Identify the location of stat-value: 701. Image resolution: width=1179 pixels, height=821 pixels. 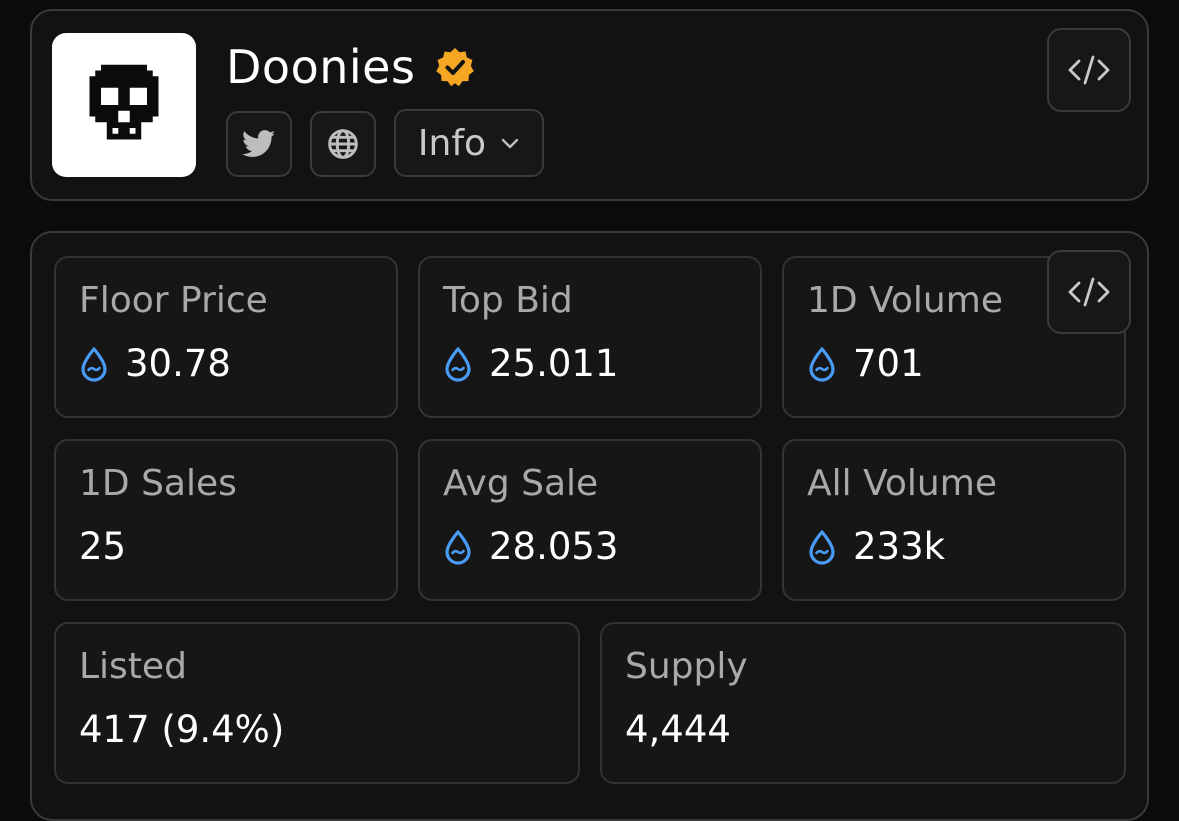
(888, 363).